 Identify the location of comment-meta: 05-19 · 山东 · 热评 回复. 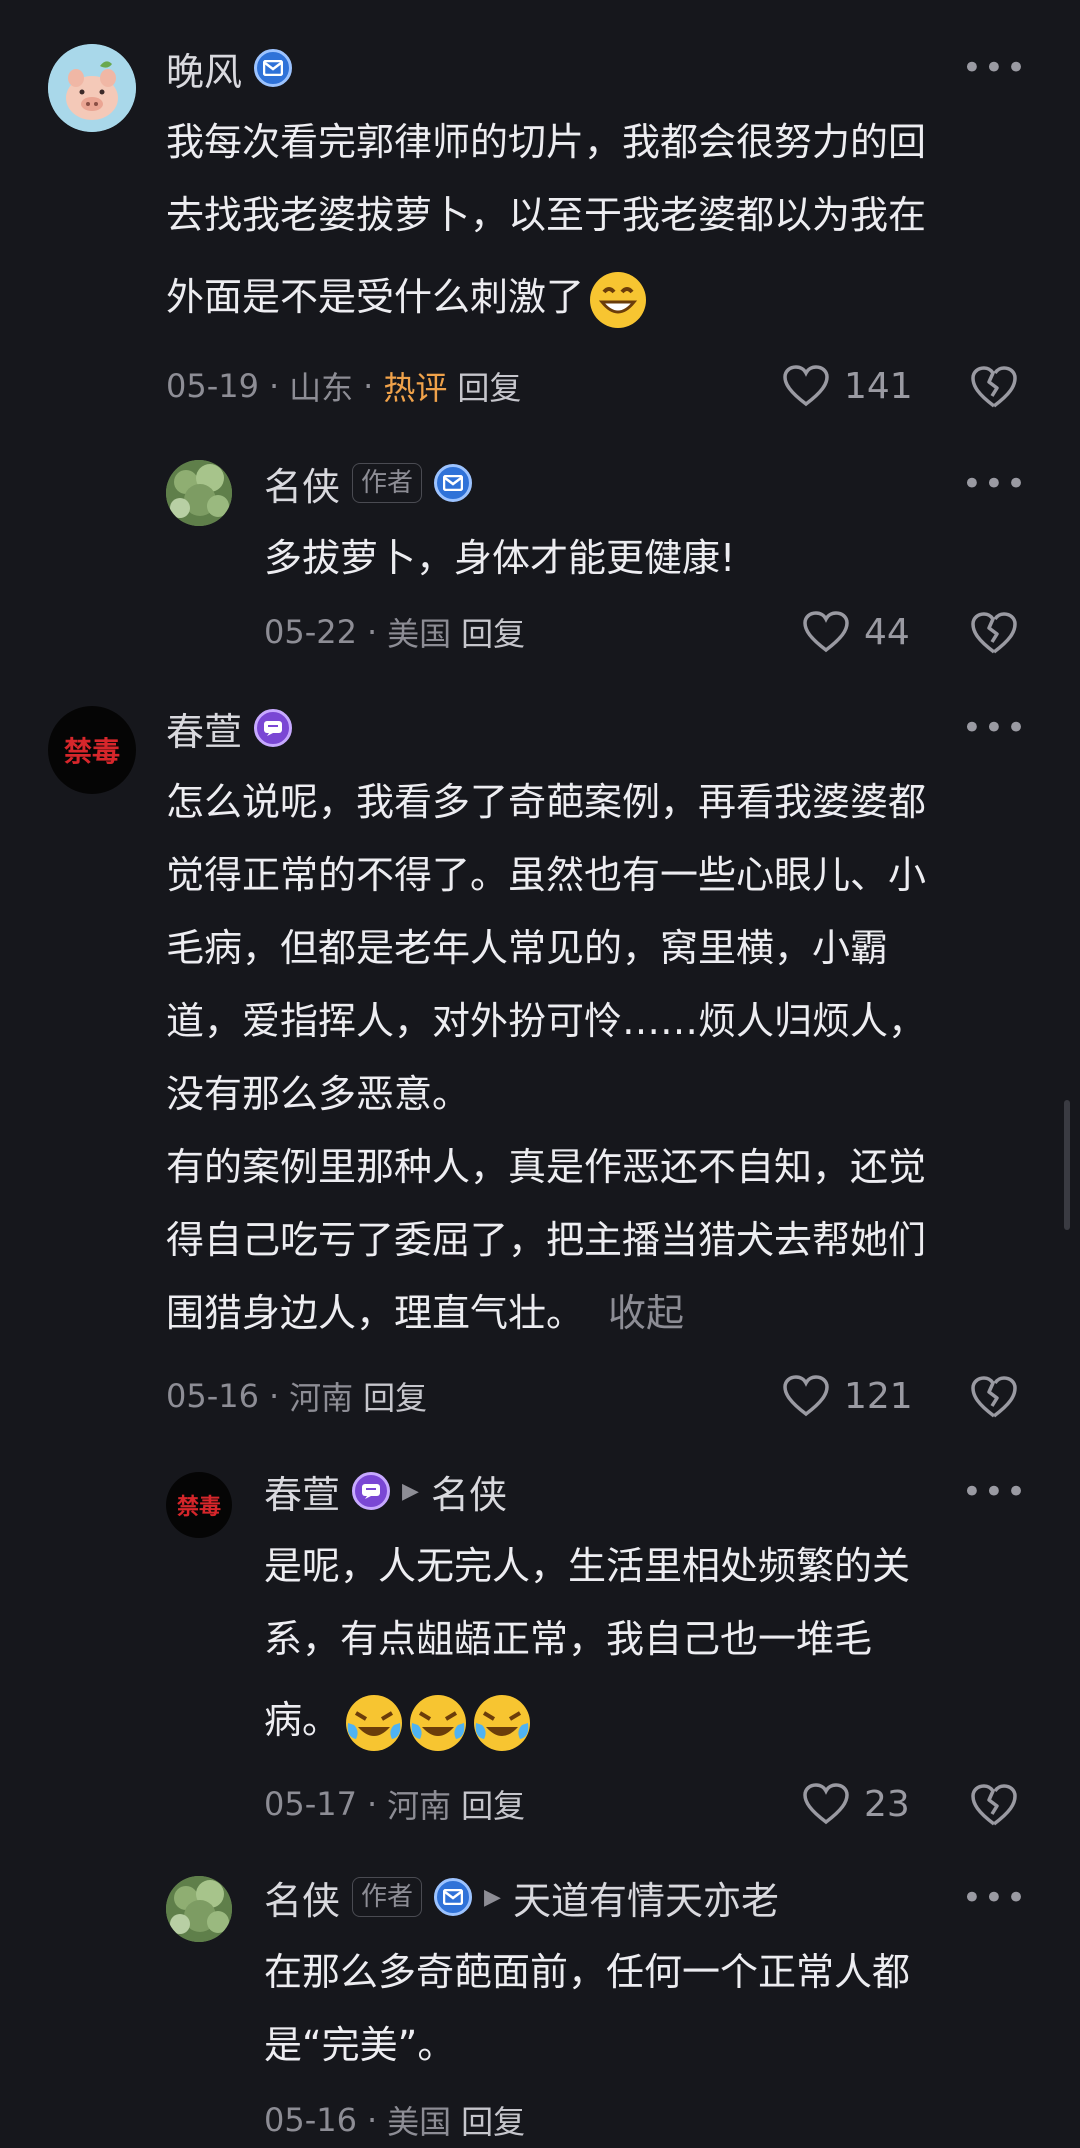
(343, 386).